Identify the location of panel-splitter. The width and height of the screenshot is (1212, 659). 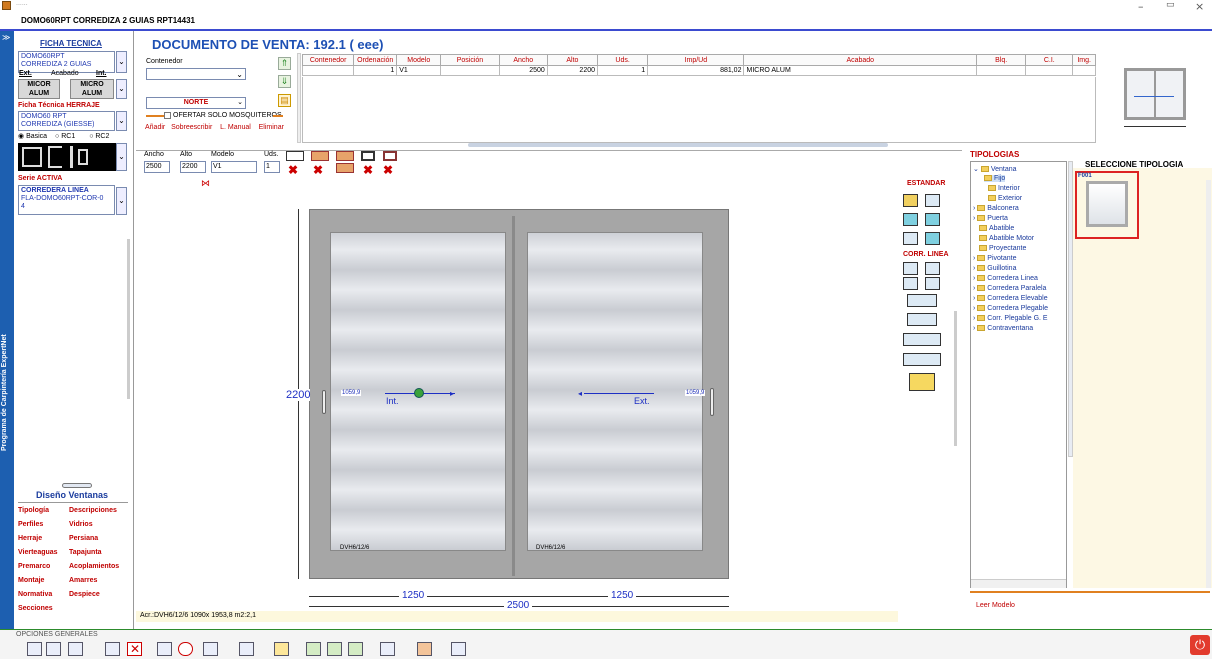
(128, 319).